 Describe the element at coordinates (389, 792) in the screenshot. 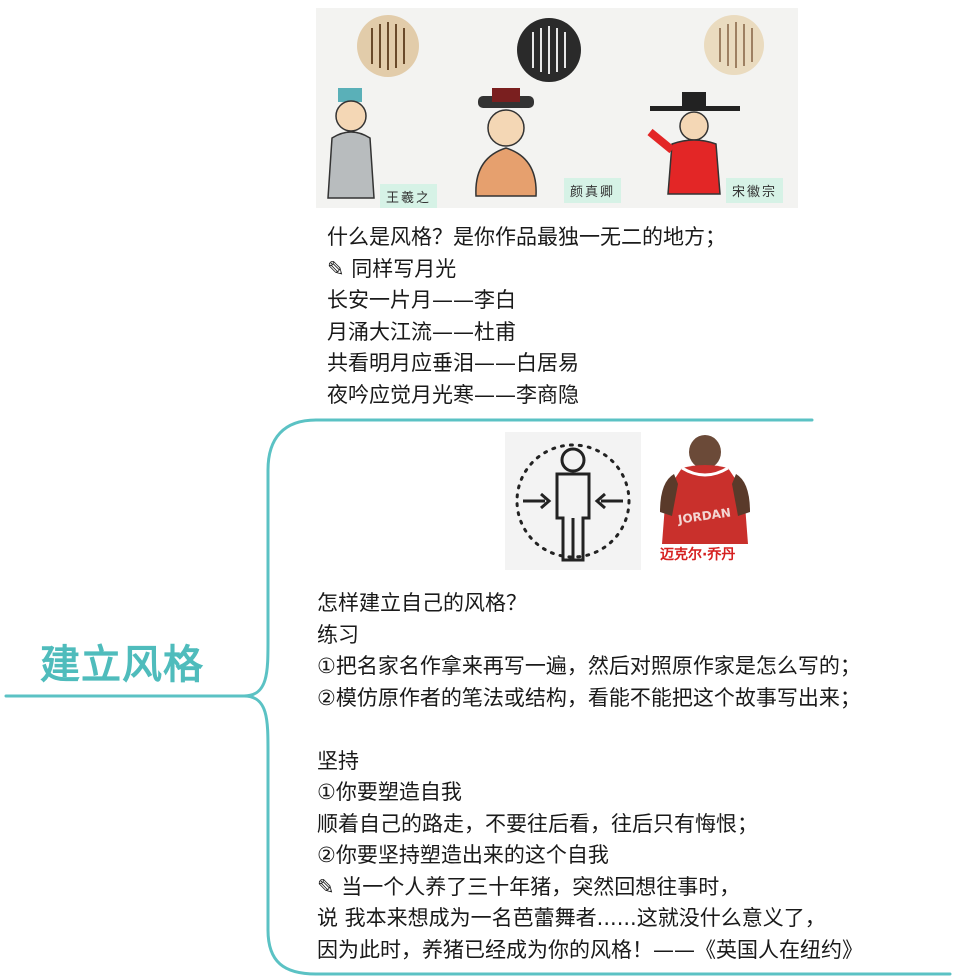

I see `text-line: ①你要塑造自我` at that location.